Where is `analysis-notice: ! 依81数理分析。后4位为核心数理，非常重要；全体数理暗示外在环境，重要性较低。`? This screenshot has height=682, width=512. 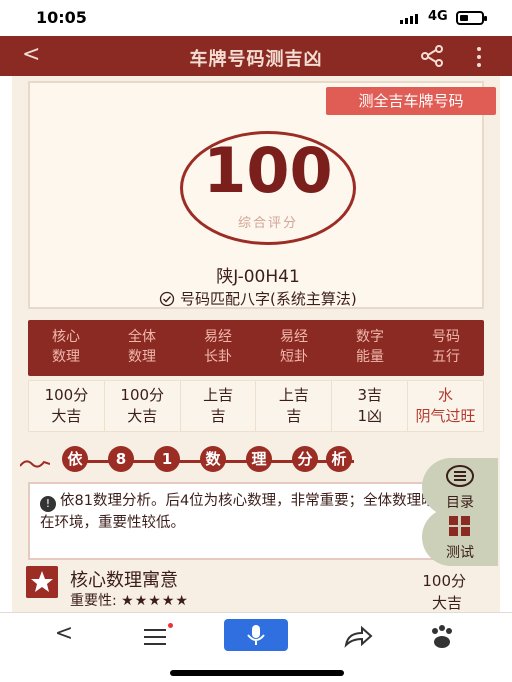 analysis-notice: ! 依81数理分析。后4位为核心数理，非常重要；全体数理暗示外在环境，重要性较低。 is located at coordinates (256, 521).